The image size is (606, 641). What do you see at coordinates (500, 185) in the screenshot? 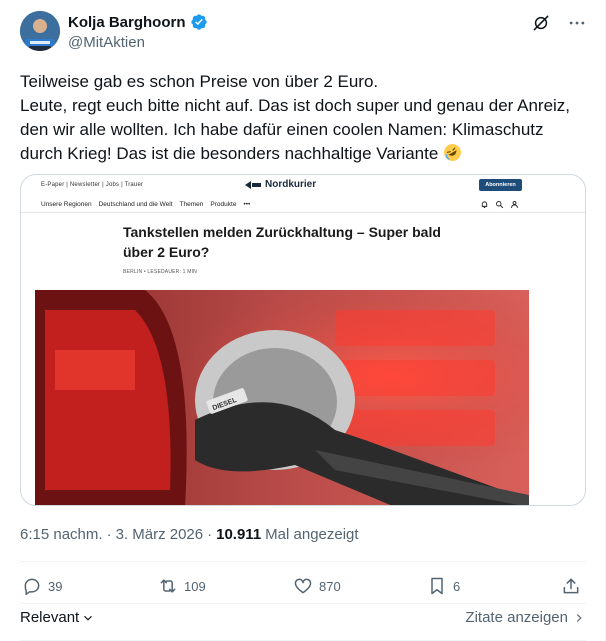
I see `subscribe-button: Abonnieren` at bounding box center [500, 185].